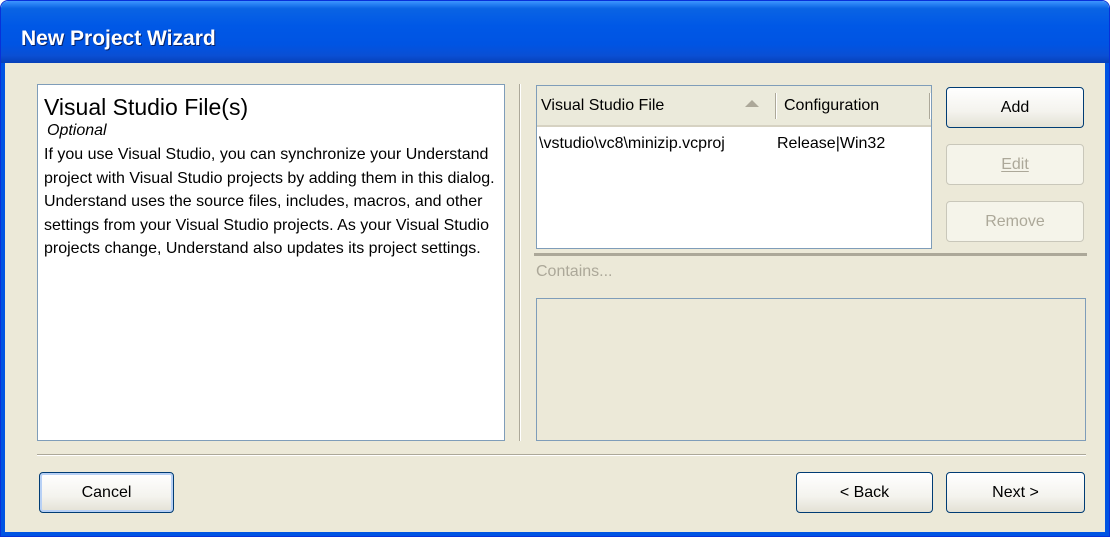  What do you see at coordinates (752, 103) in the screenshot?
I see `sort-ascending-icon` at bounding box center [752, 103].